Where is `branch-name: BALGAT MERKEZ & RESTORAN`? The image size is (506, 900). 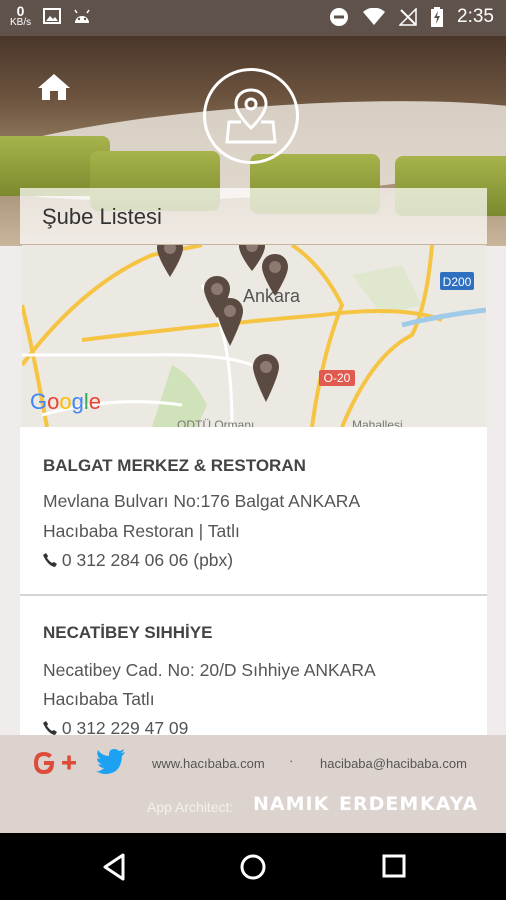 branch-name: BALGAT MERKEZ & RESTORAN is located at coordinates (174, 465).